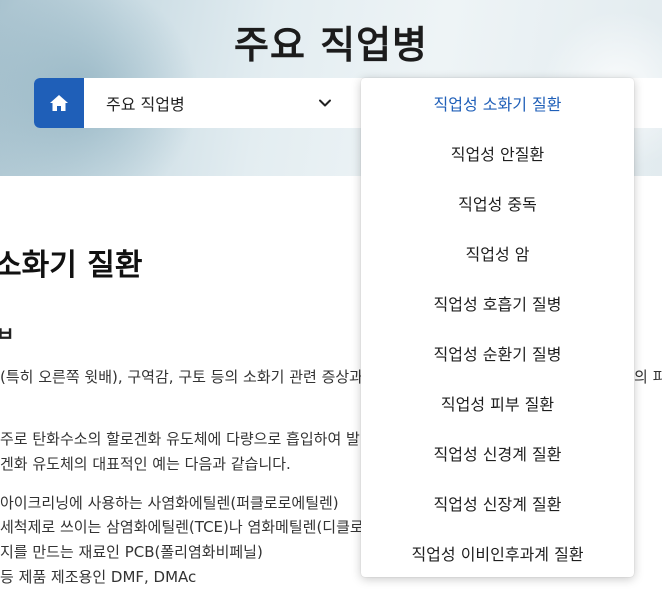 The height and width of the screenshot is (592, 662). What do you see at coordinates (180, 439) in the screenshot?
I see `article-text-line: 주로 탄화수소의 할로겐화 유도체에 다량으로 흡입하여 발` at bounding box center [180, 439].